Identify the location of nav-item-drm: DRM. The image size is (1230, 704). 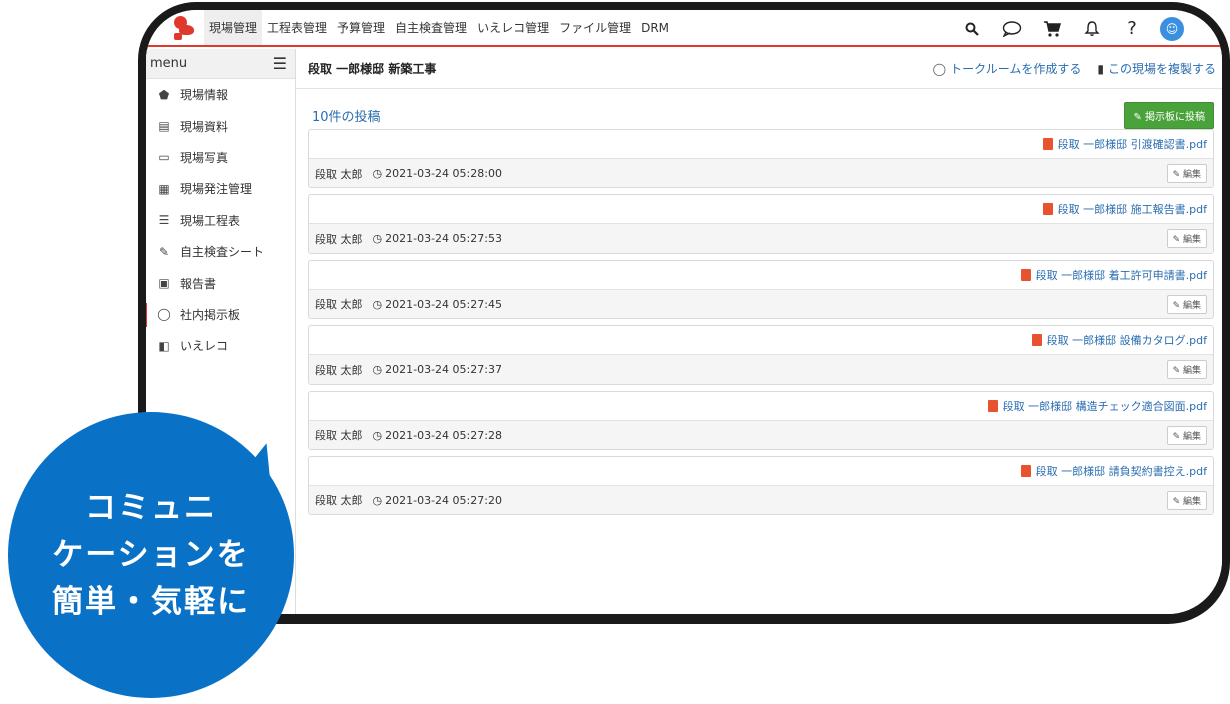
(655, 27).